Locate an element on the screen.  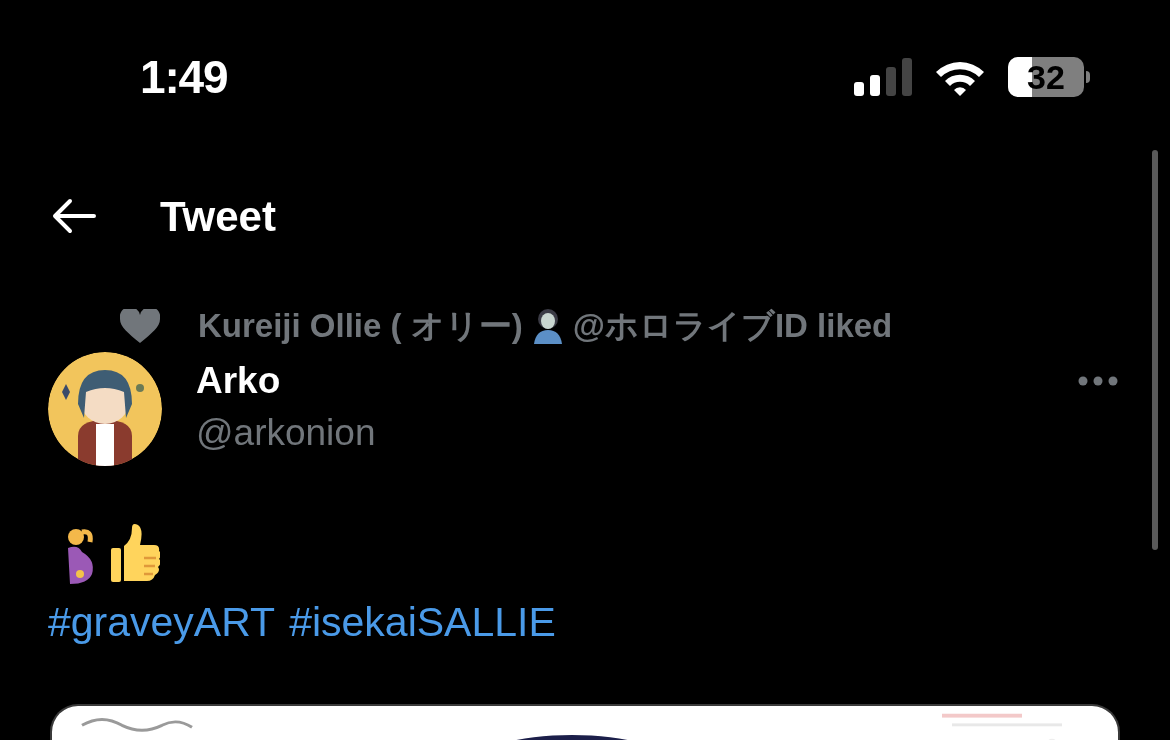
heart-icon is located at coordinates (140, 326).